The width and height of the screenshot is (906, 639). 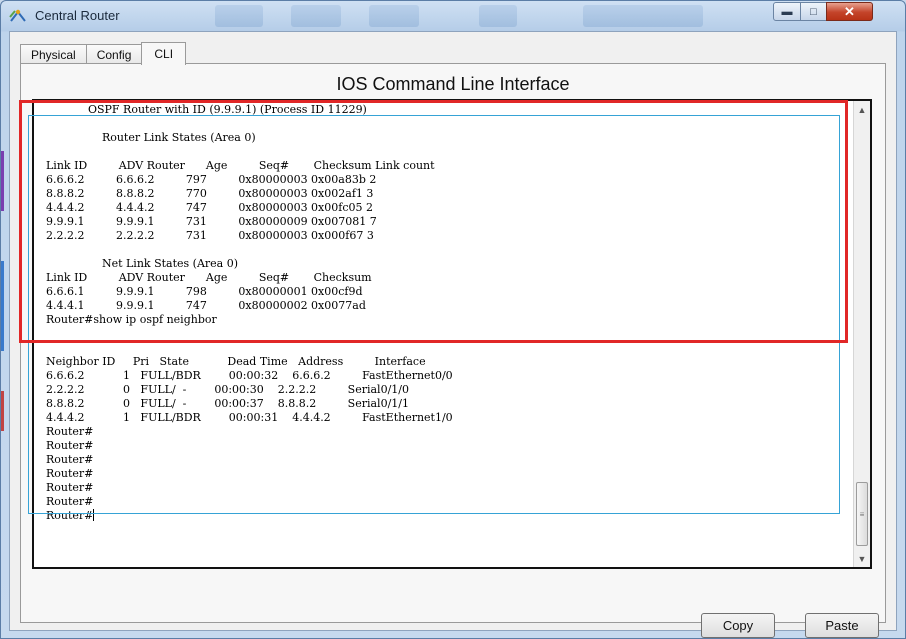 What do you see at coordinates (114, 54) in the screenshot?
I see `tab-config: Config` at bounding box center [114, 54].